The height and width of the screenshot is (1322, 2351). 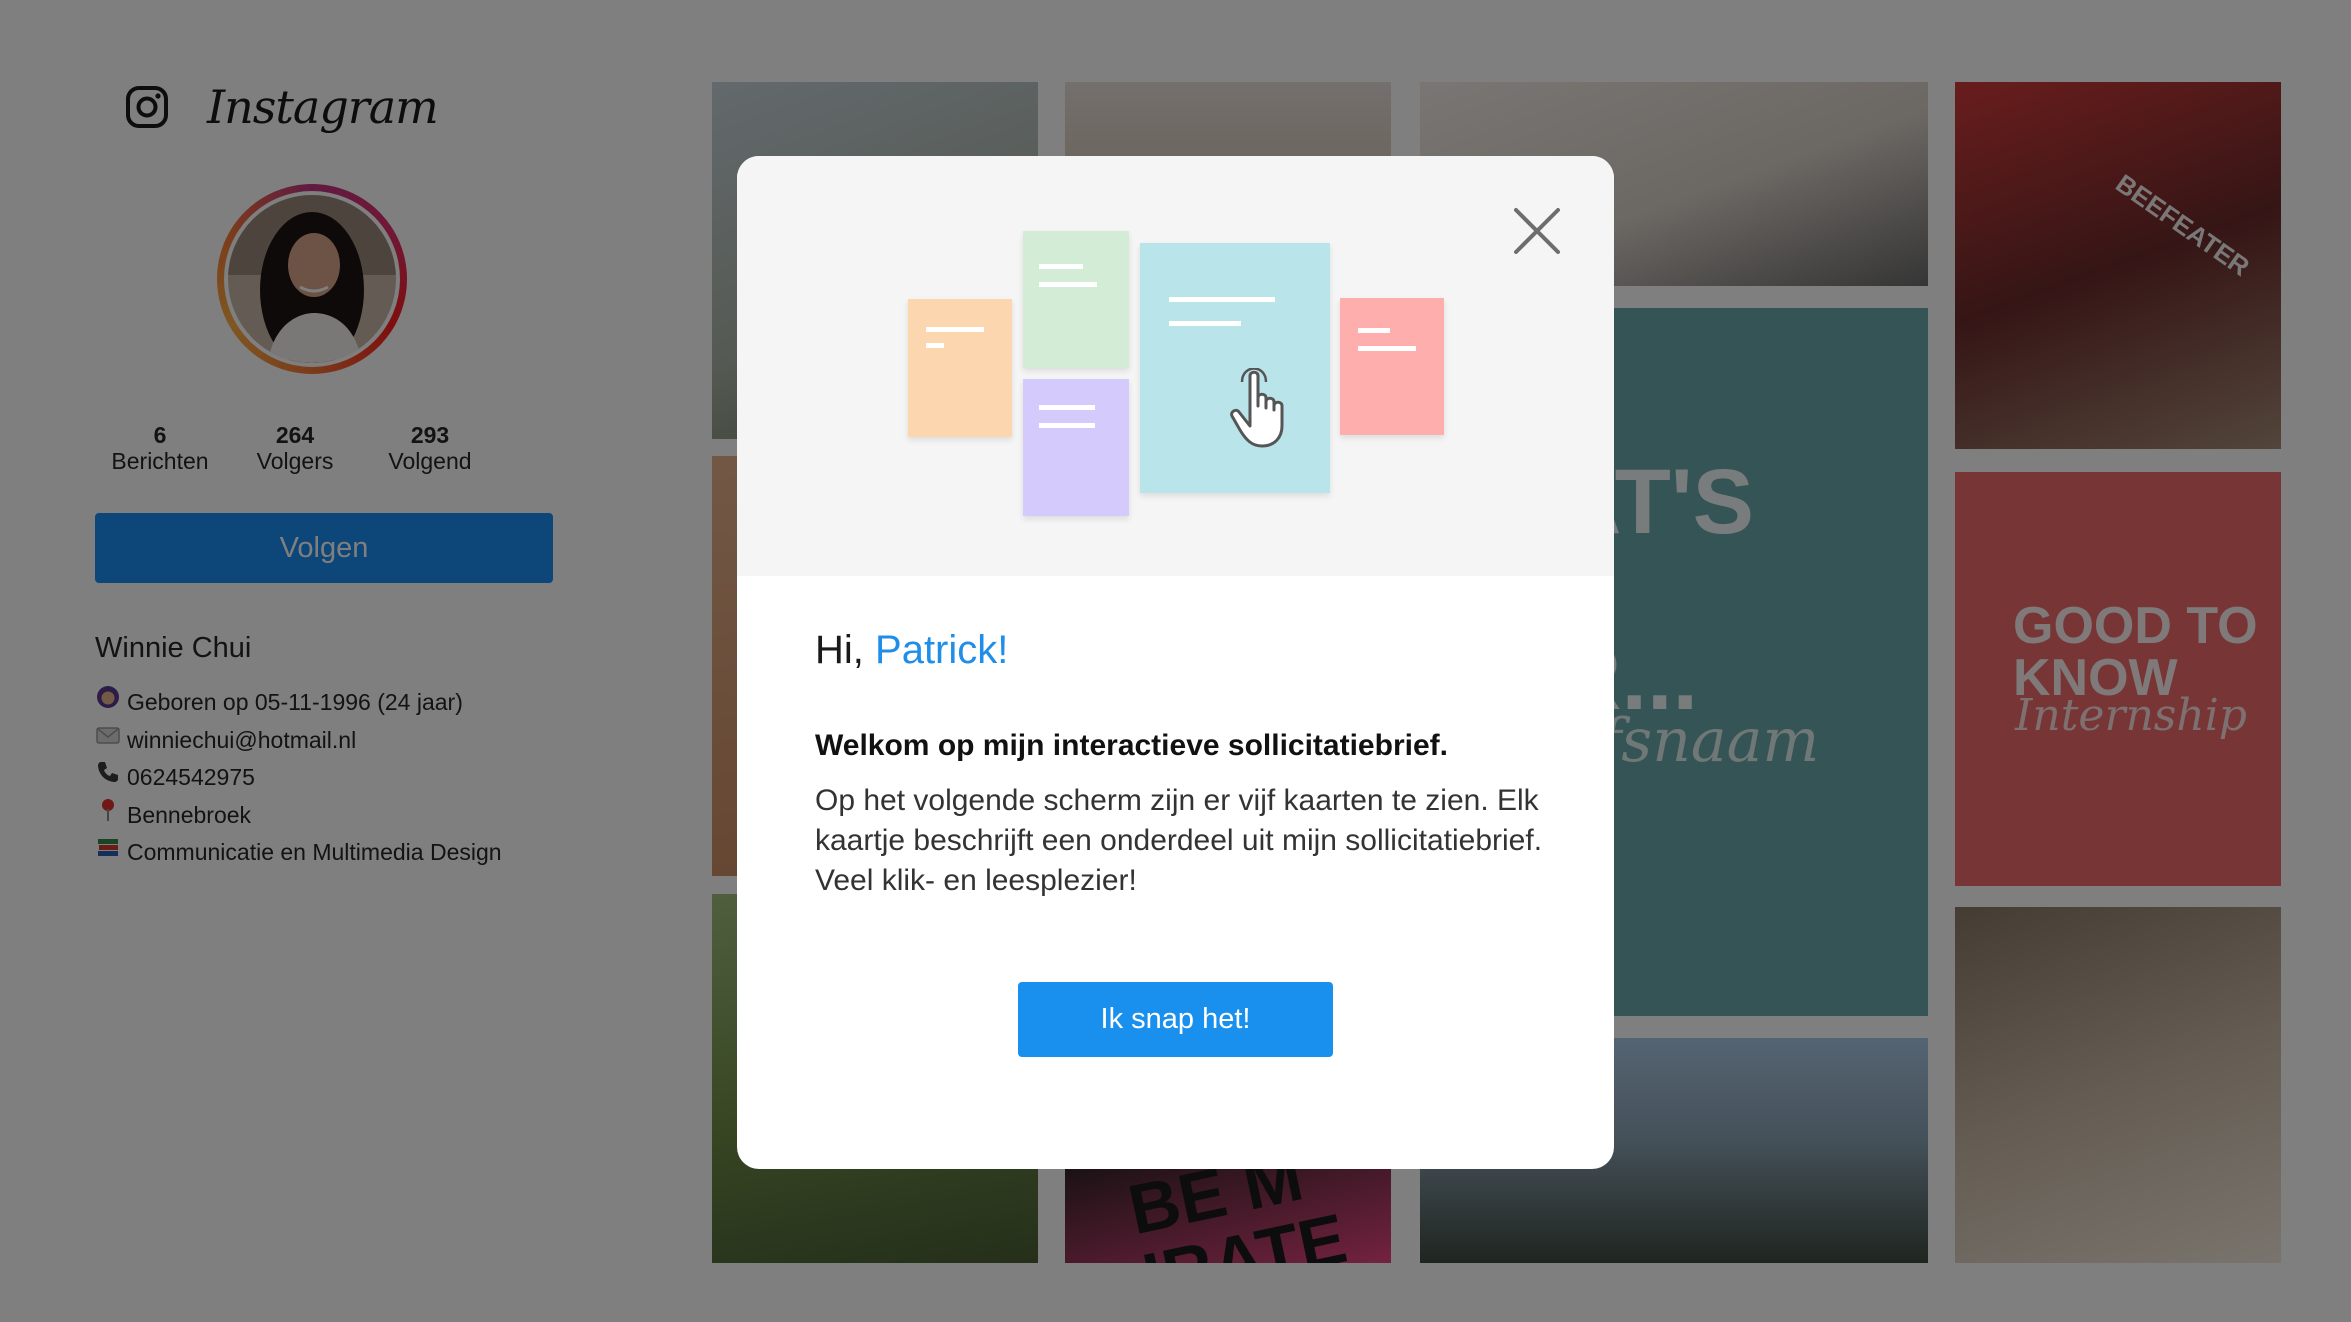 What do you see at coordinates (1537, 231) in the screenshot?
I see `close-icon` at bounding box center [1537, 231].